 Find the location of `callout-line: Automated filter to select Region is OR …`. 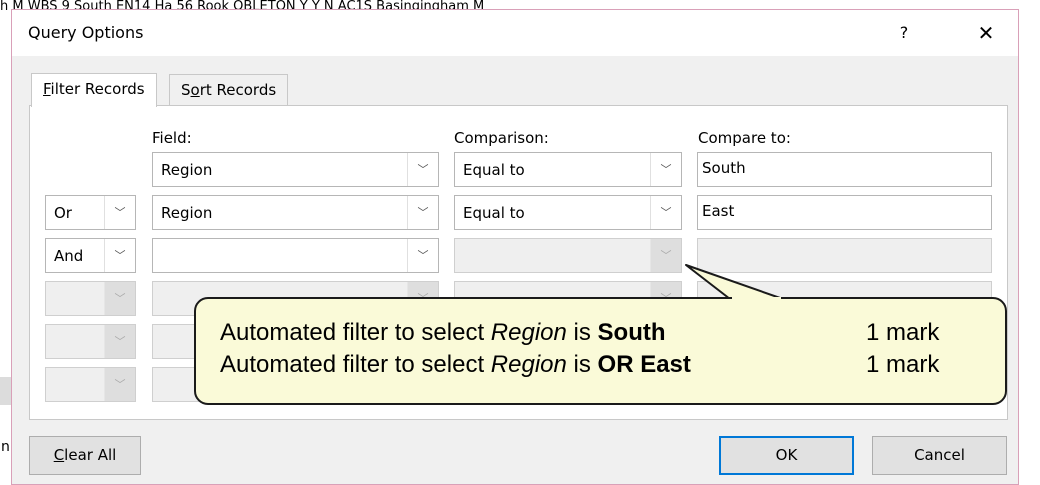

callout-line: Automated filter to select Region is OR … is located at coordinates (455, 364).